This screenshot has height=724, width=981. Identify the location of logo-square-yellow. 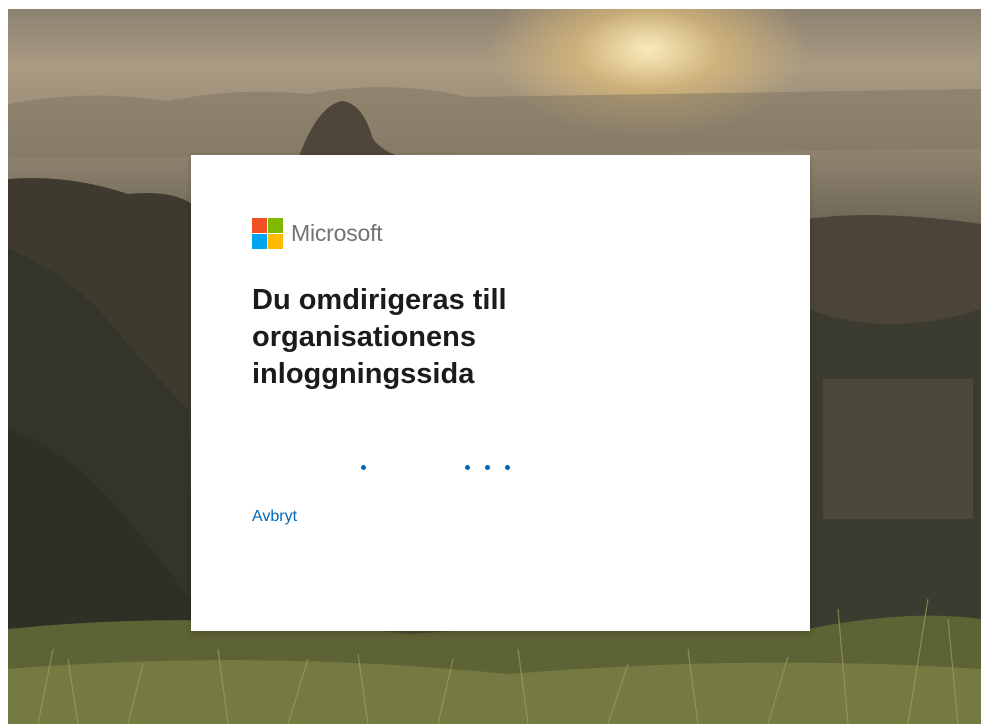
(275, 241).